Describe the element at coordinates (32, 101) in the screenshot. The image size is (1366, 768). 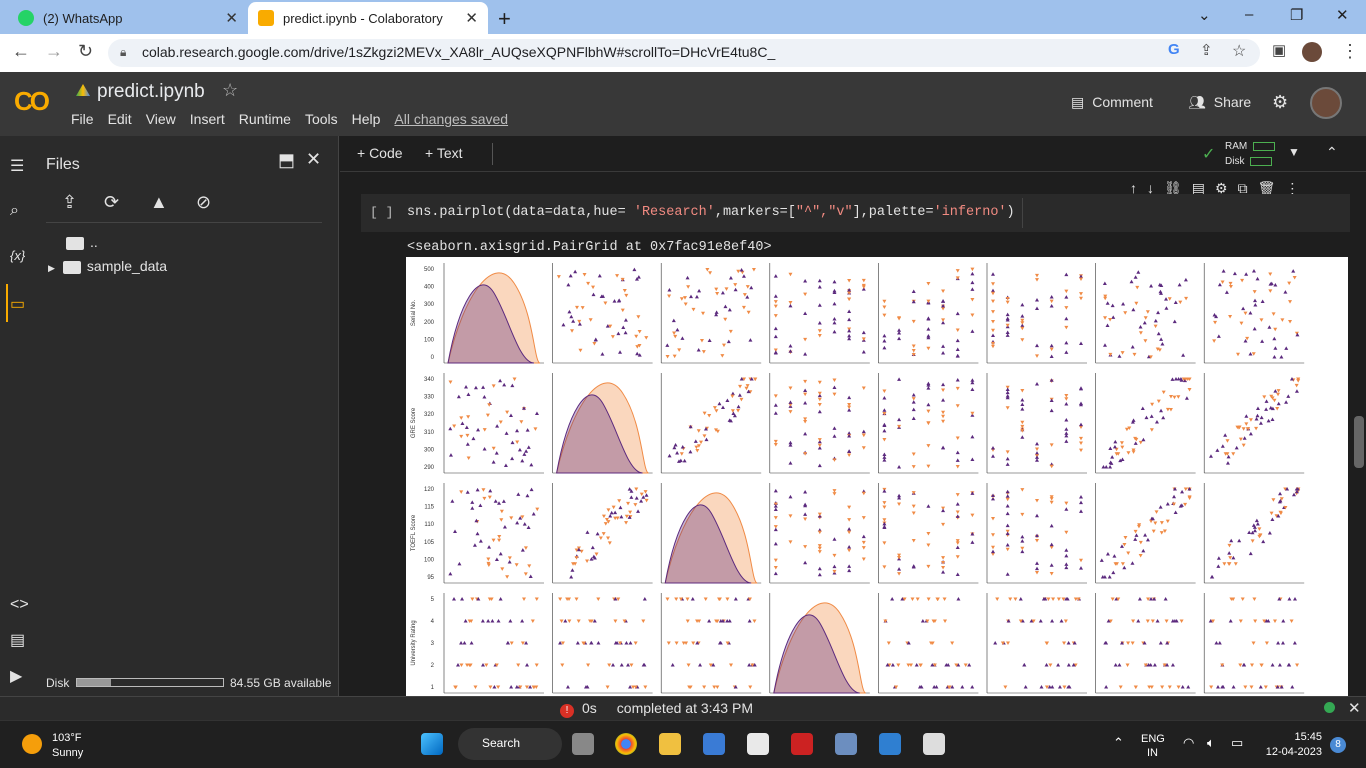
I see `colab-logo: CO` at that location.